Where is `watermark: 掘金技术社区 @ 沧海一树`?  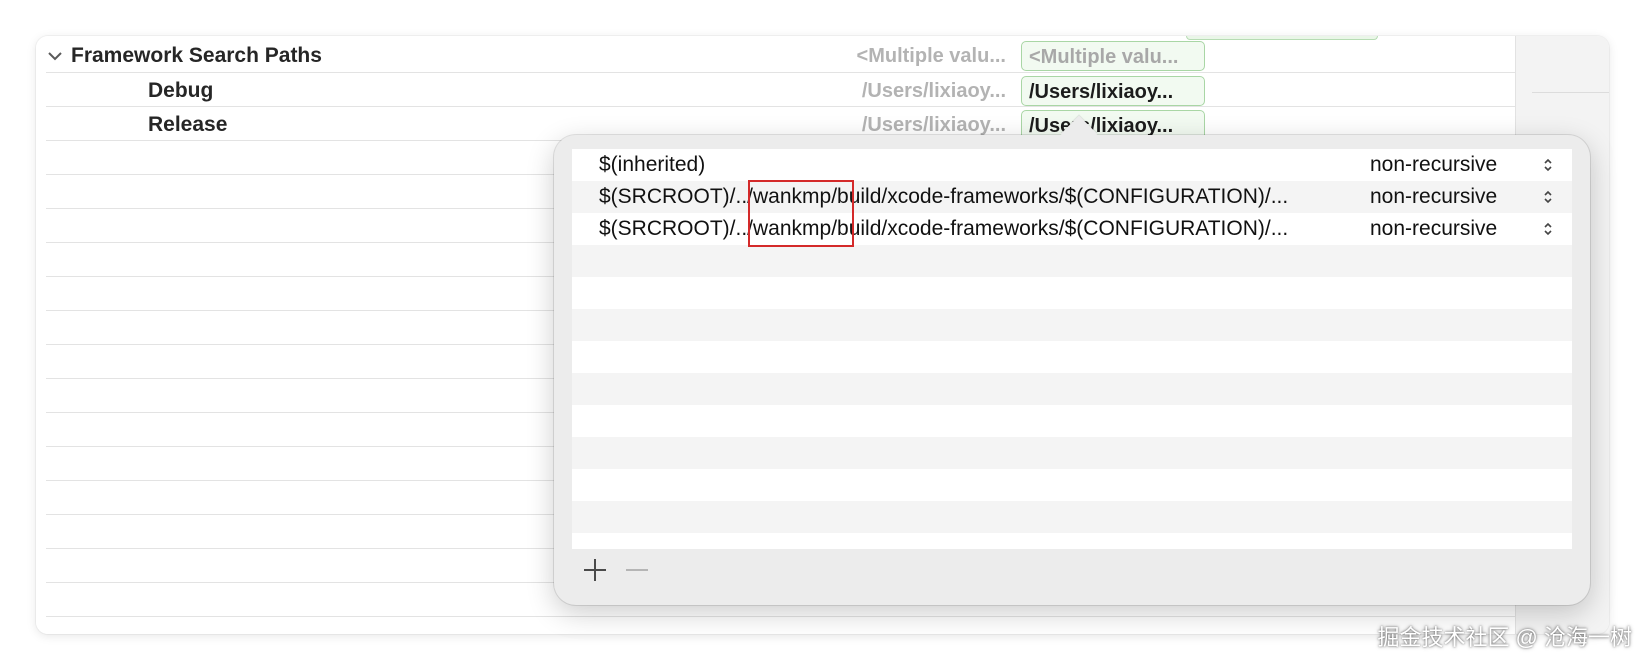
watermark: 掘金技术社区 @ 沧海一树 is located at coordinates (1504, 637).